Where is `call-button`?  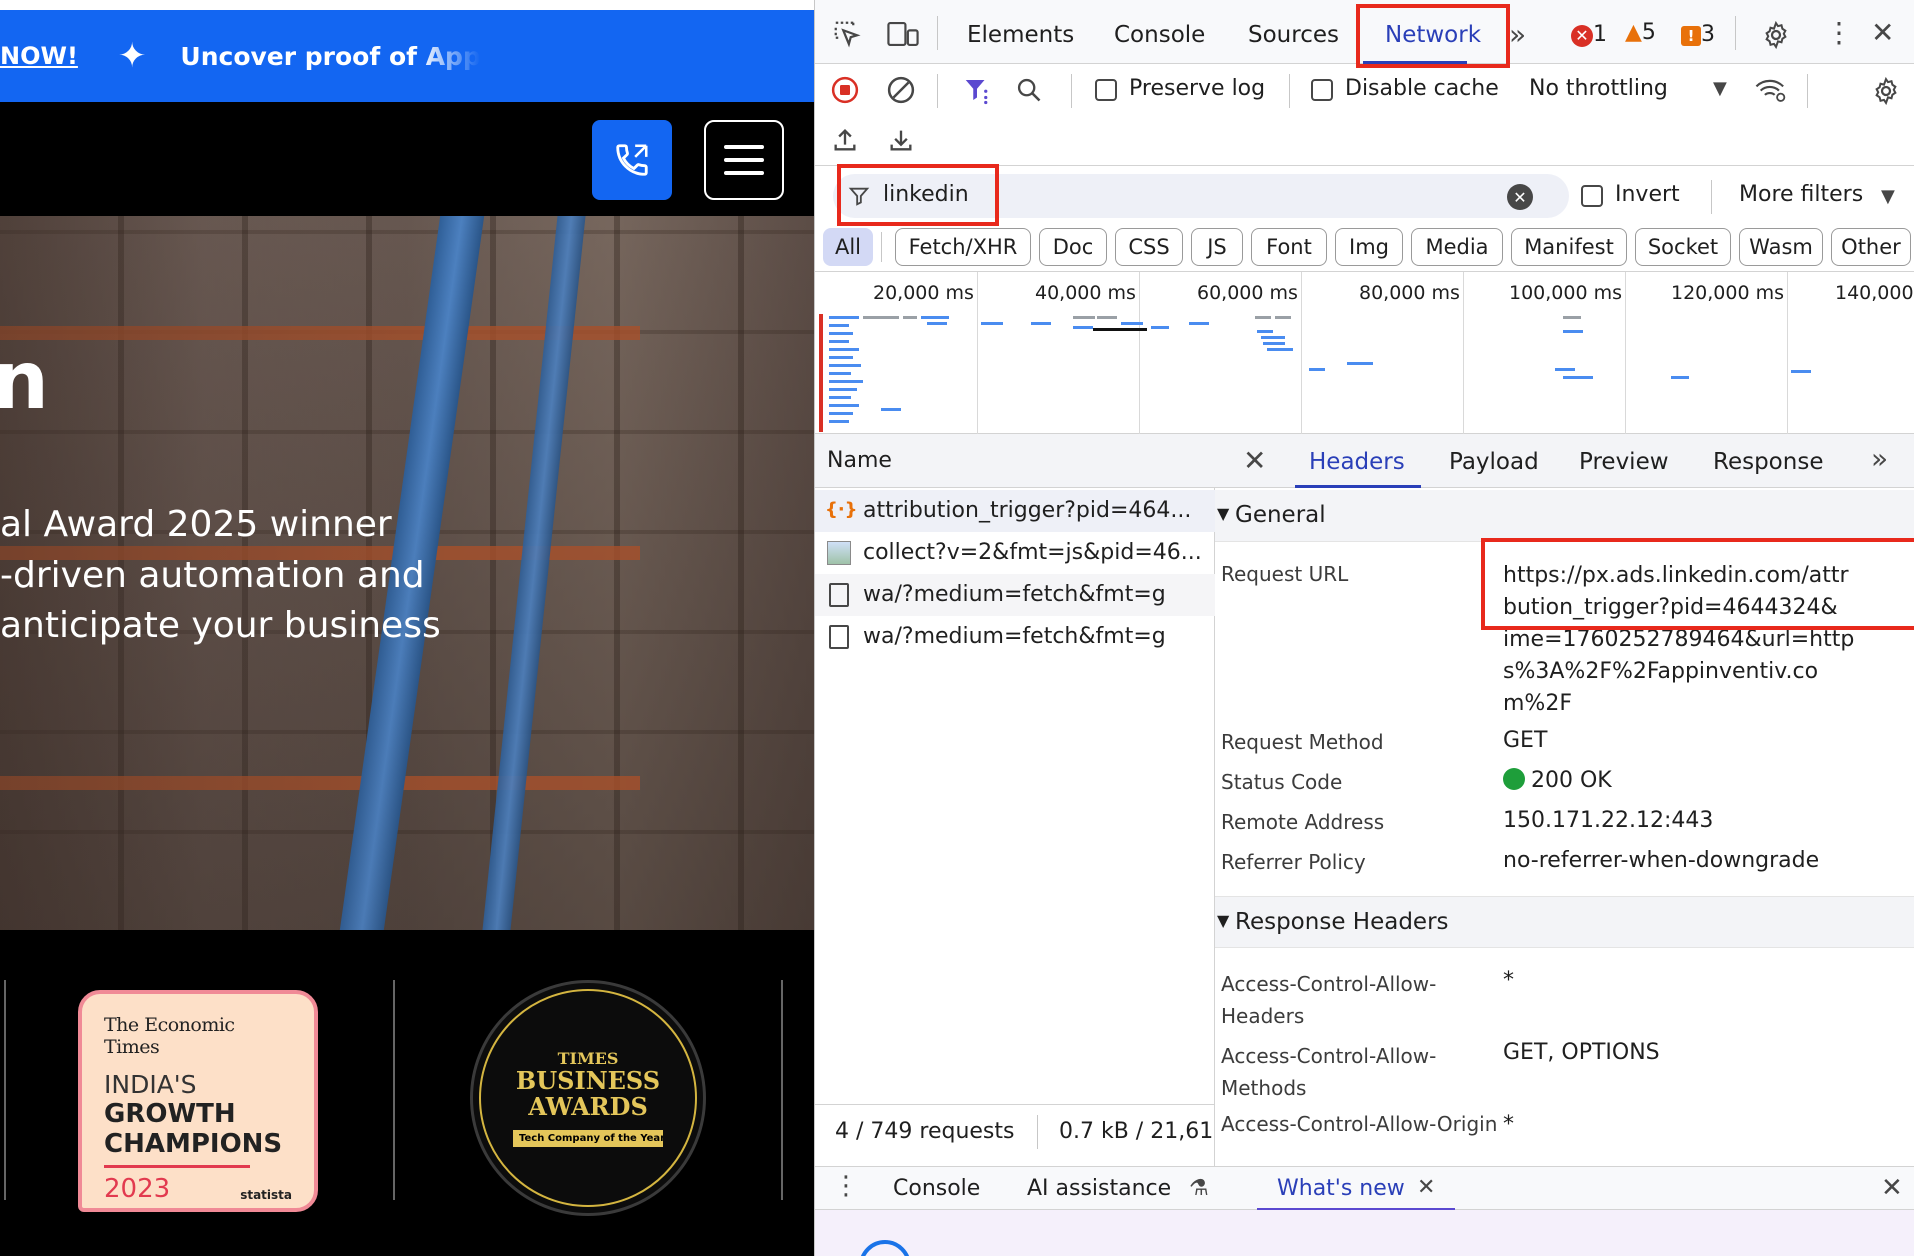 call-button is located at coordinates (632, 160).